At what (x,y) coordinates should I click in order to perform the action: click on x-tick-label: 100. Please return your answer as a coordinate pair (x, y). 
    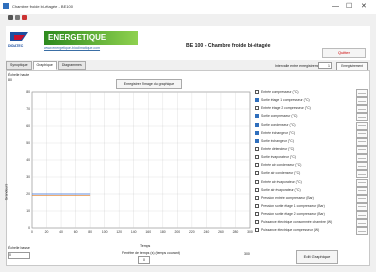
    Looking at the image, I should click on (105, 232).